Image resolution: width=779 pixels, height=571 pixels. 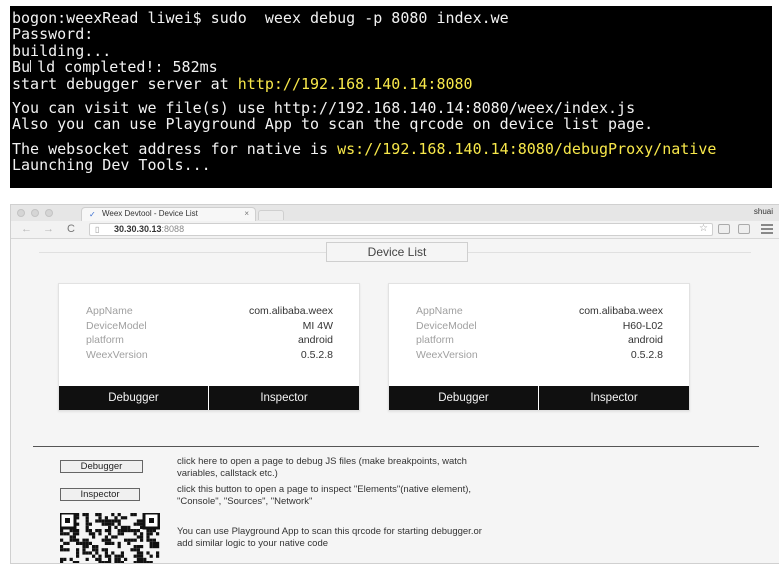 What do you see at coordinates (767, 229) in the screenshot?
I see `hamburger-menu-icon` at bounding box center [767, 229].